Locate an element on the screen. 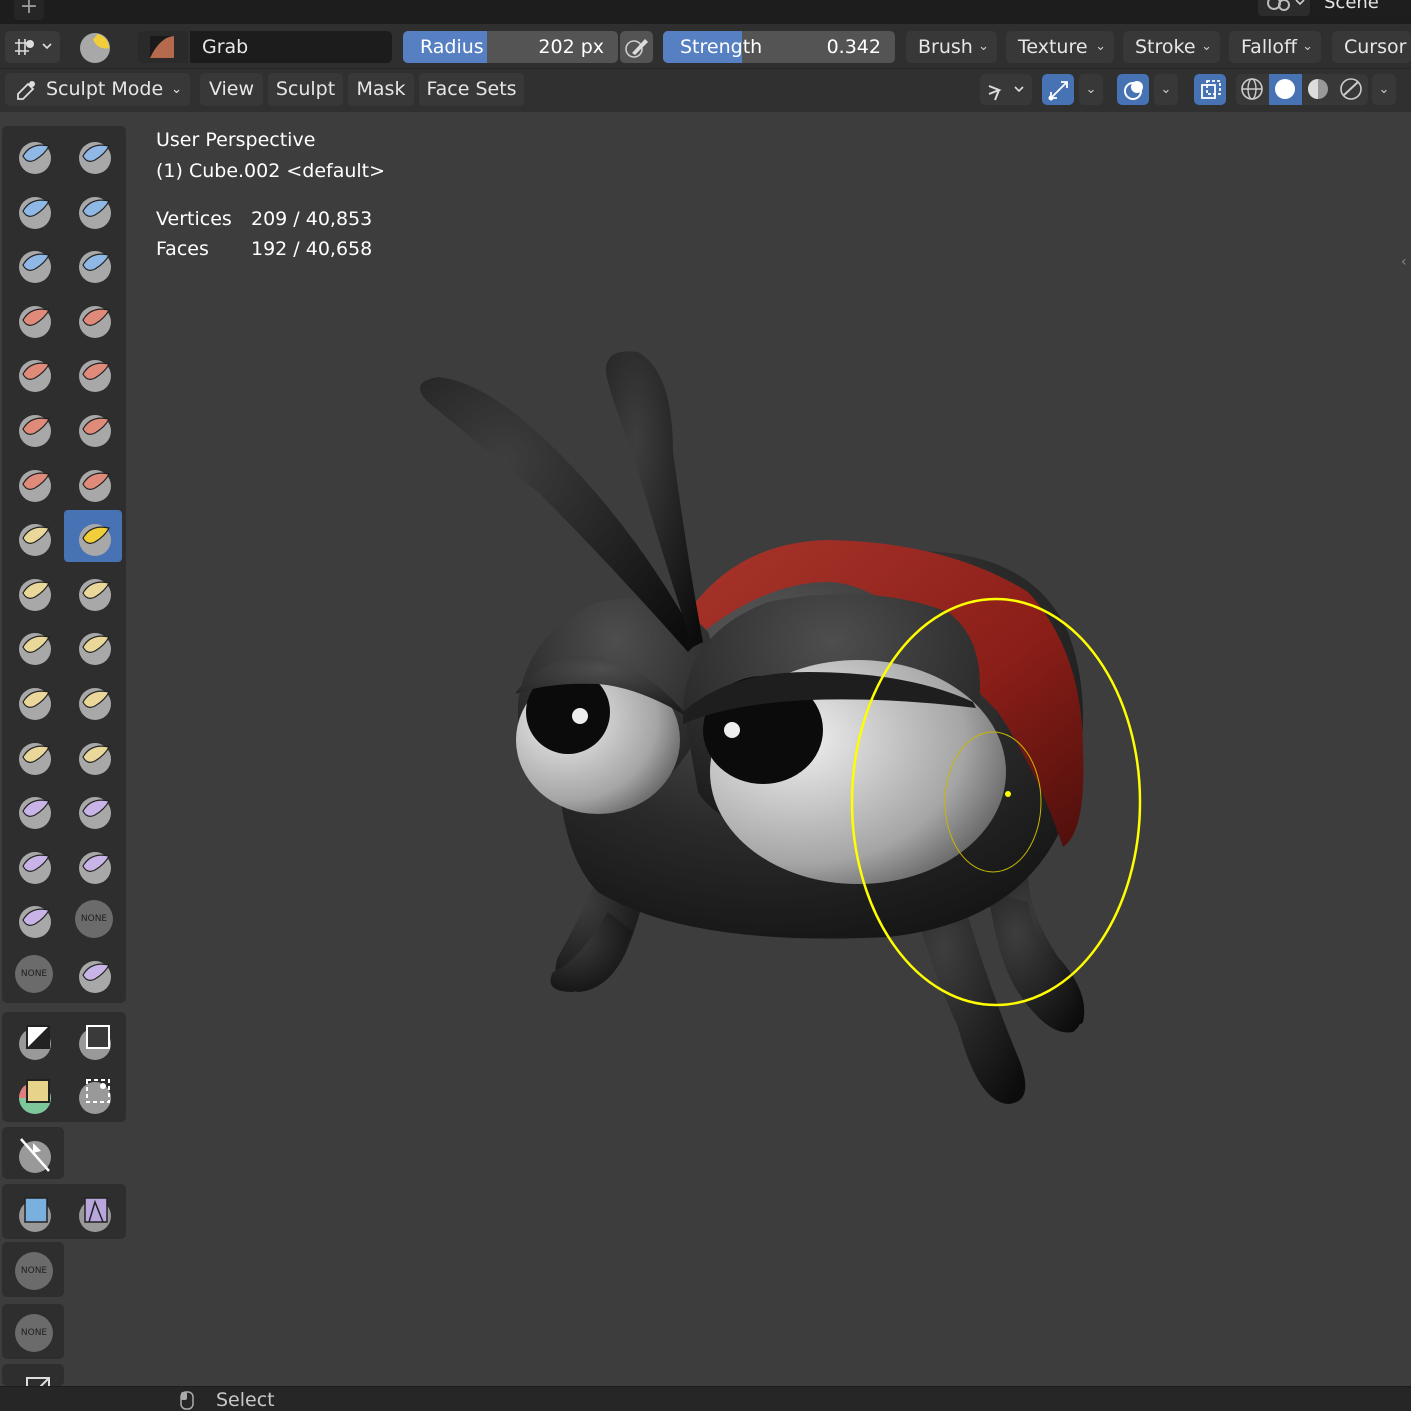  smear-icon is located at coordinates (95, 977).